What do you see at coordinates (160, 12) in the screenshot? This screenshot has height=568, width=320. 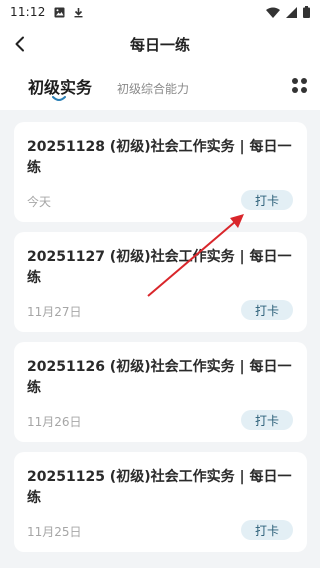 I see `status-bar: 11:12` at bounding box center [160, 12].